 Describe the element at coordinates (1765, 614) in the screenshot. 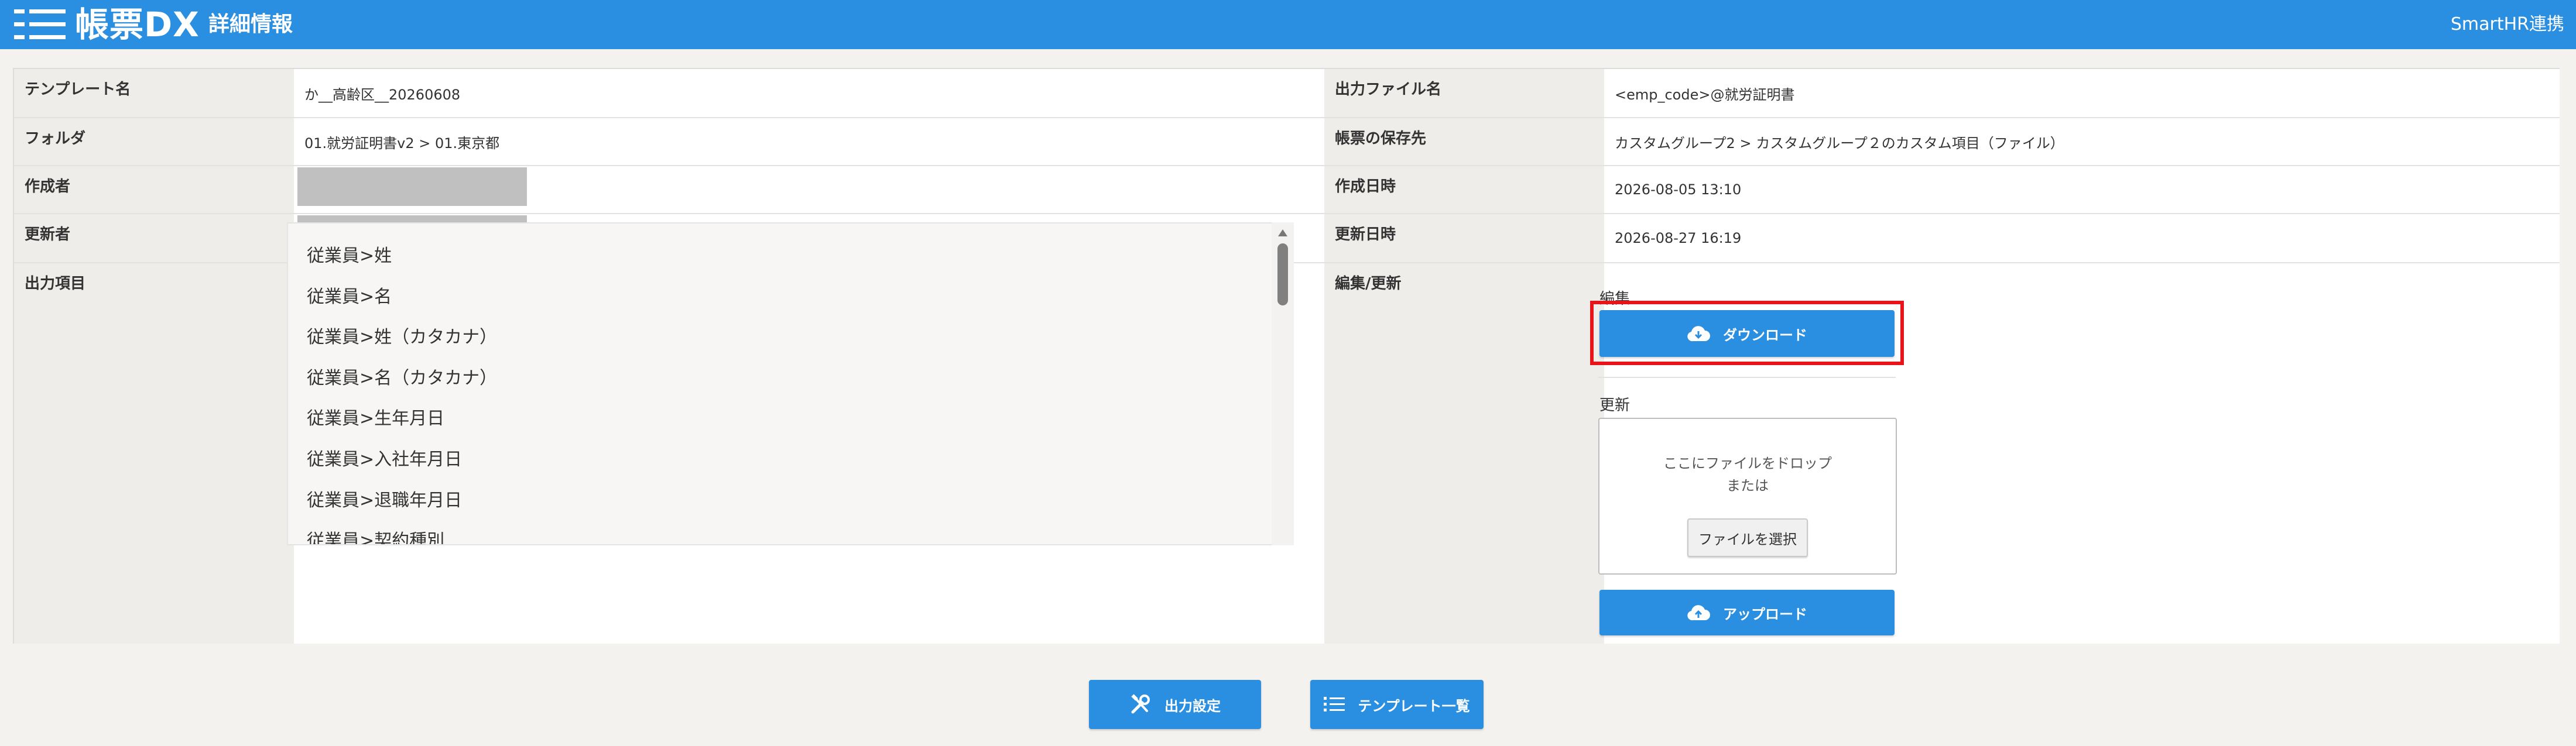

I see `upload-button-label: アップロード` at that location.